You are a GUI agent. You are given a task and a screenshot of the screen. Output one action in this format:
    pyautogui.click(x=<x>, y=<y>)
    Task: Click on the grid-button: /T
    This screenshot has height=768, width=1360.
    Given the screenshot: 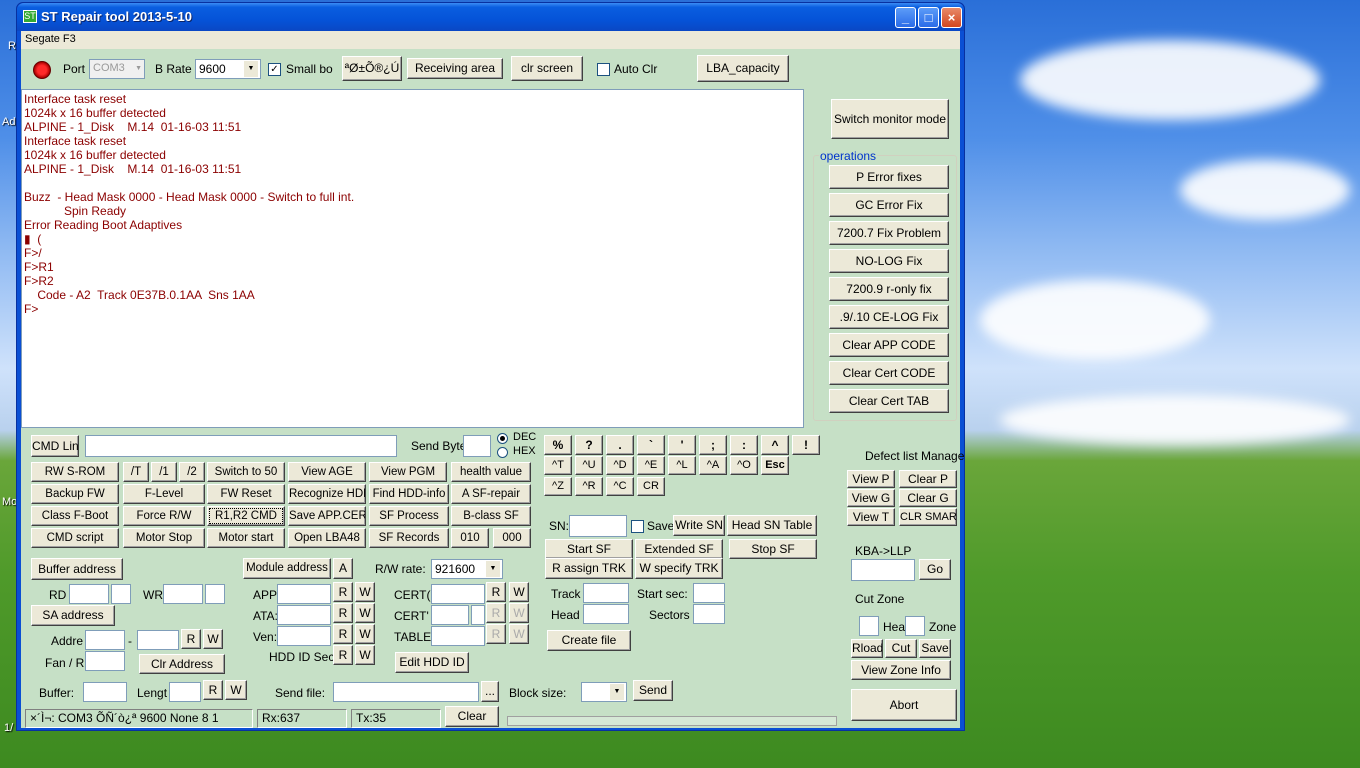 What is the action you would take?
    pyautogui.click(x=136, y=472)
    